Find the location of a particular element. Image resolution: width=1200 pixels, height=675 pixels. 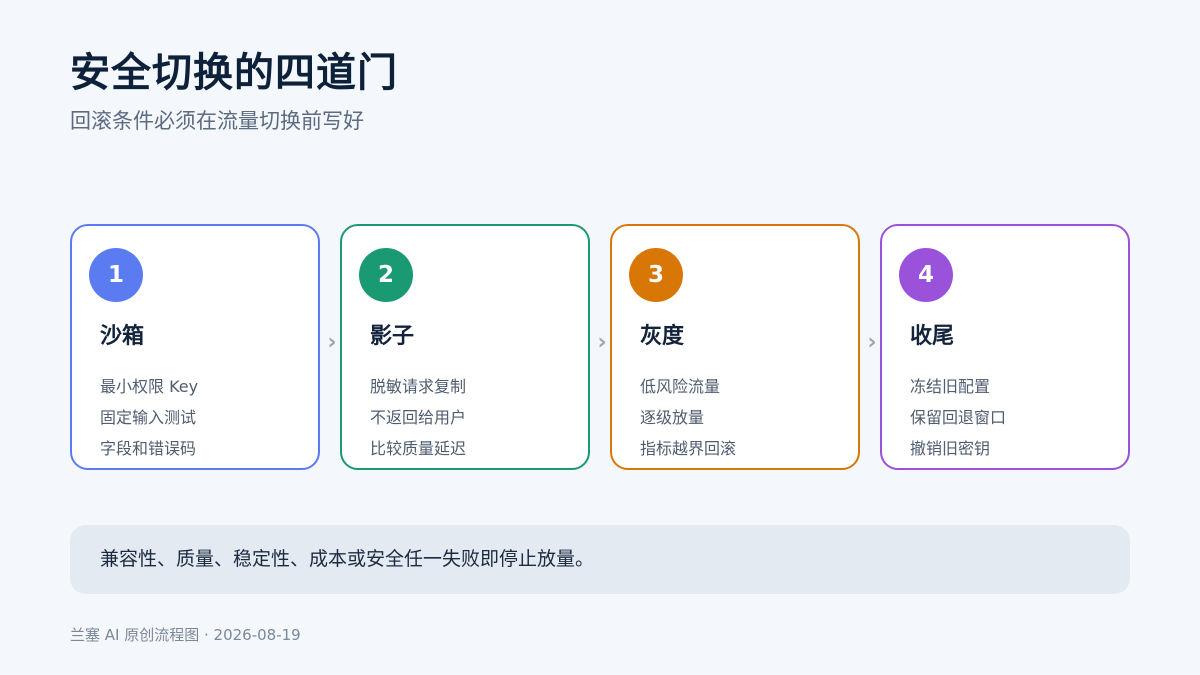

stop-condition-banner: 兼容性、质量、稳定性、成本或安全任一失败即停止放量。 is located at coordinates (600, 559).